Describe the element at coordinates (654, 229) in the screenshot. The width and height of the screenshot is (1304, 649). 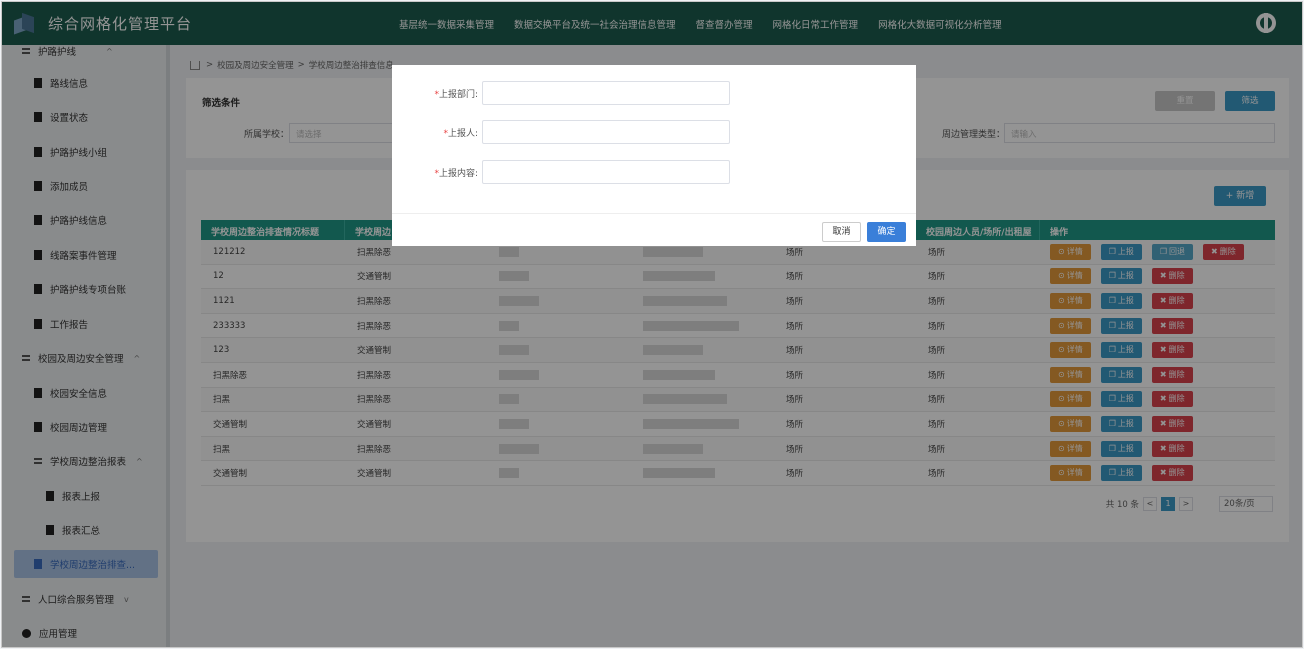
I see `dialog-footer: 取消 确定` at that location.